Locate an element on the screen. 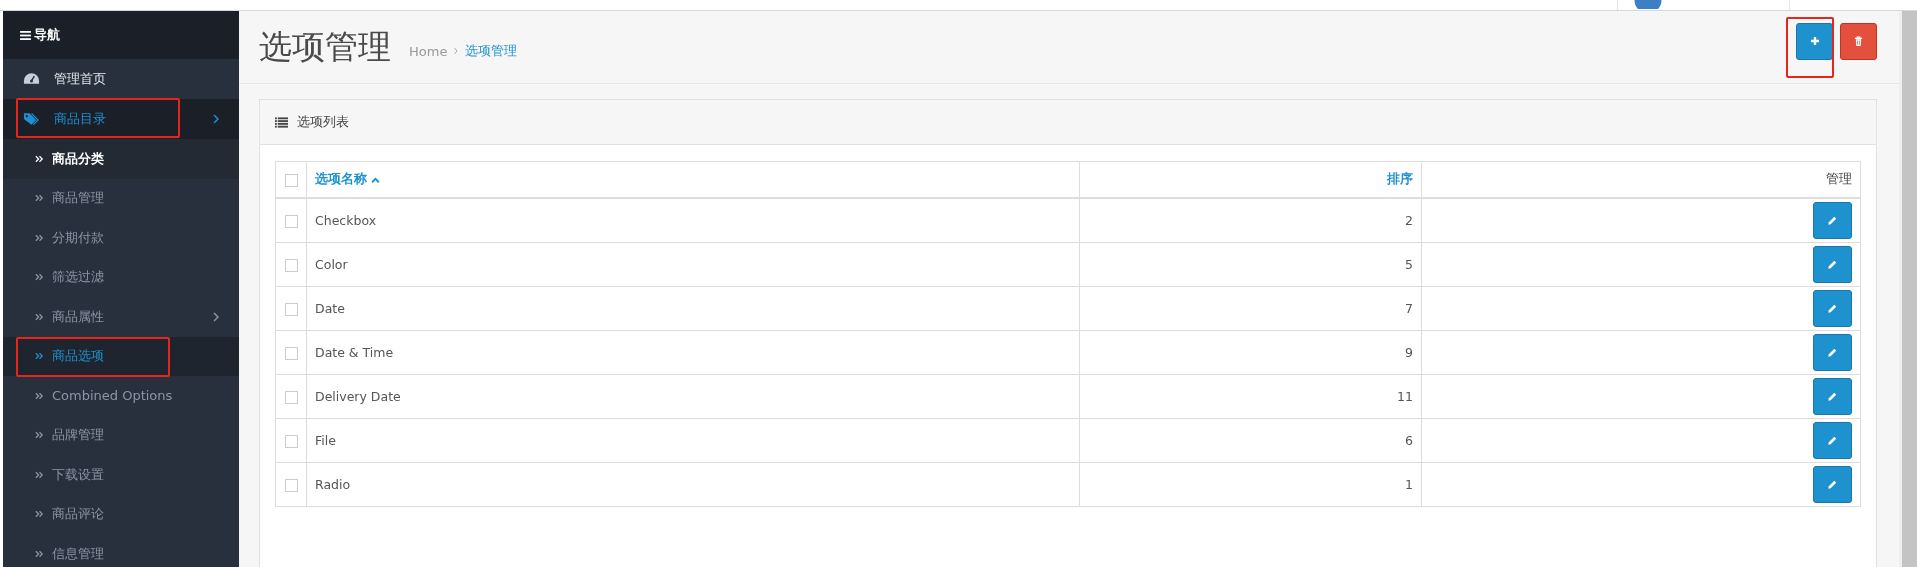 This screenshot has width=1917, height=567. submenu-item: 筛选过滤 is located at coordinates (121, 277).